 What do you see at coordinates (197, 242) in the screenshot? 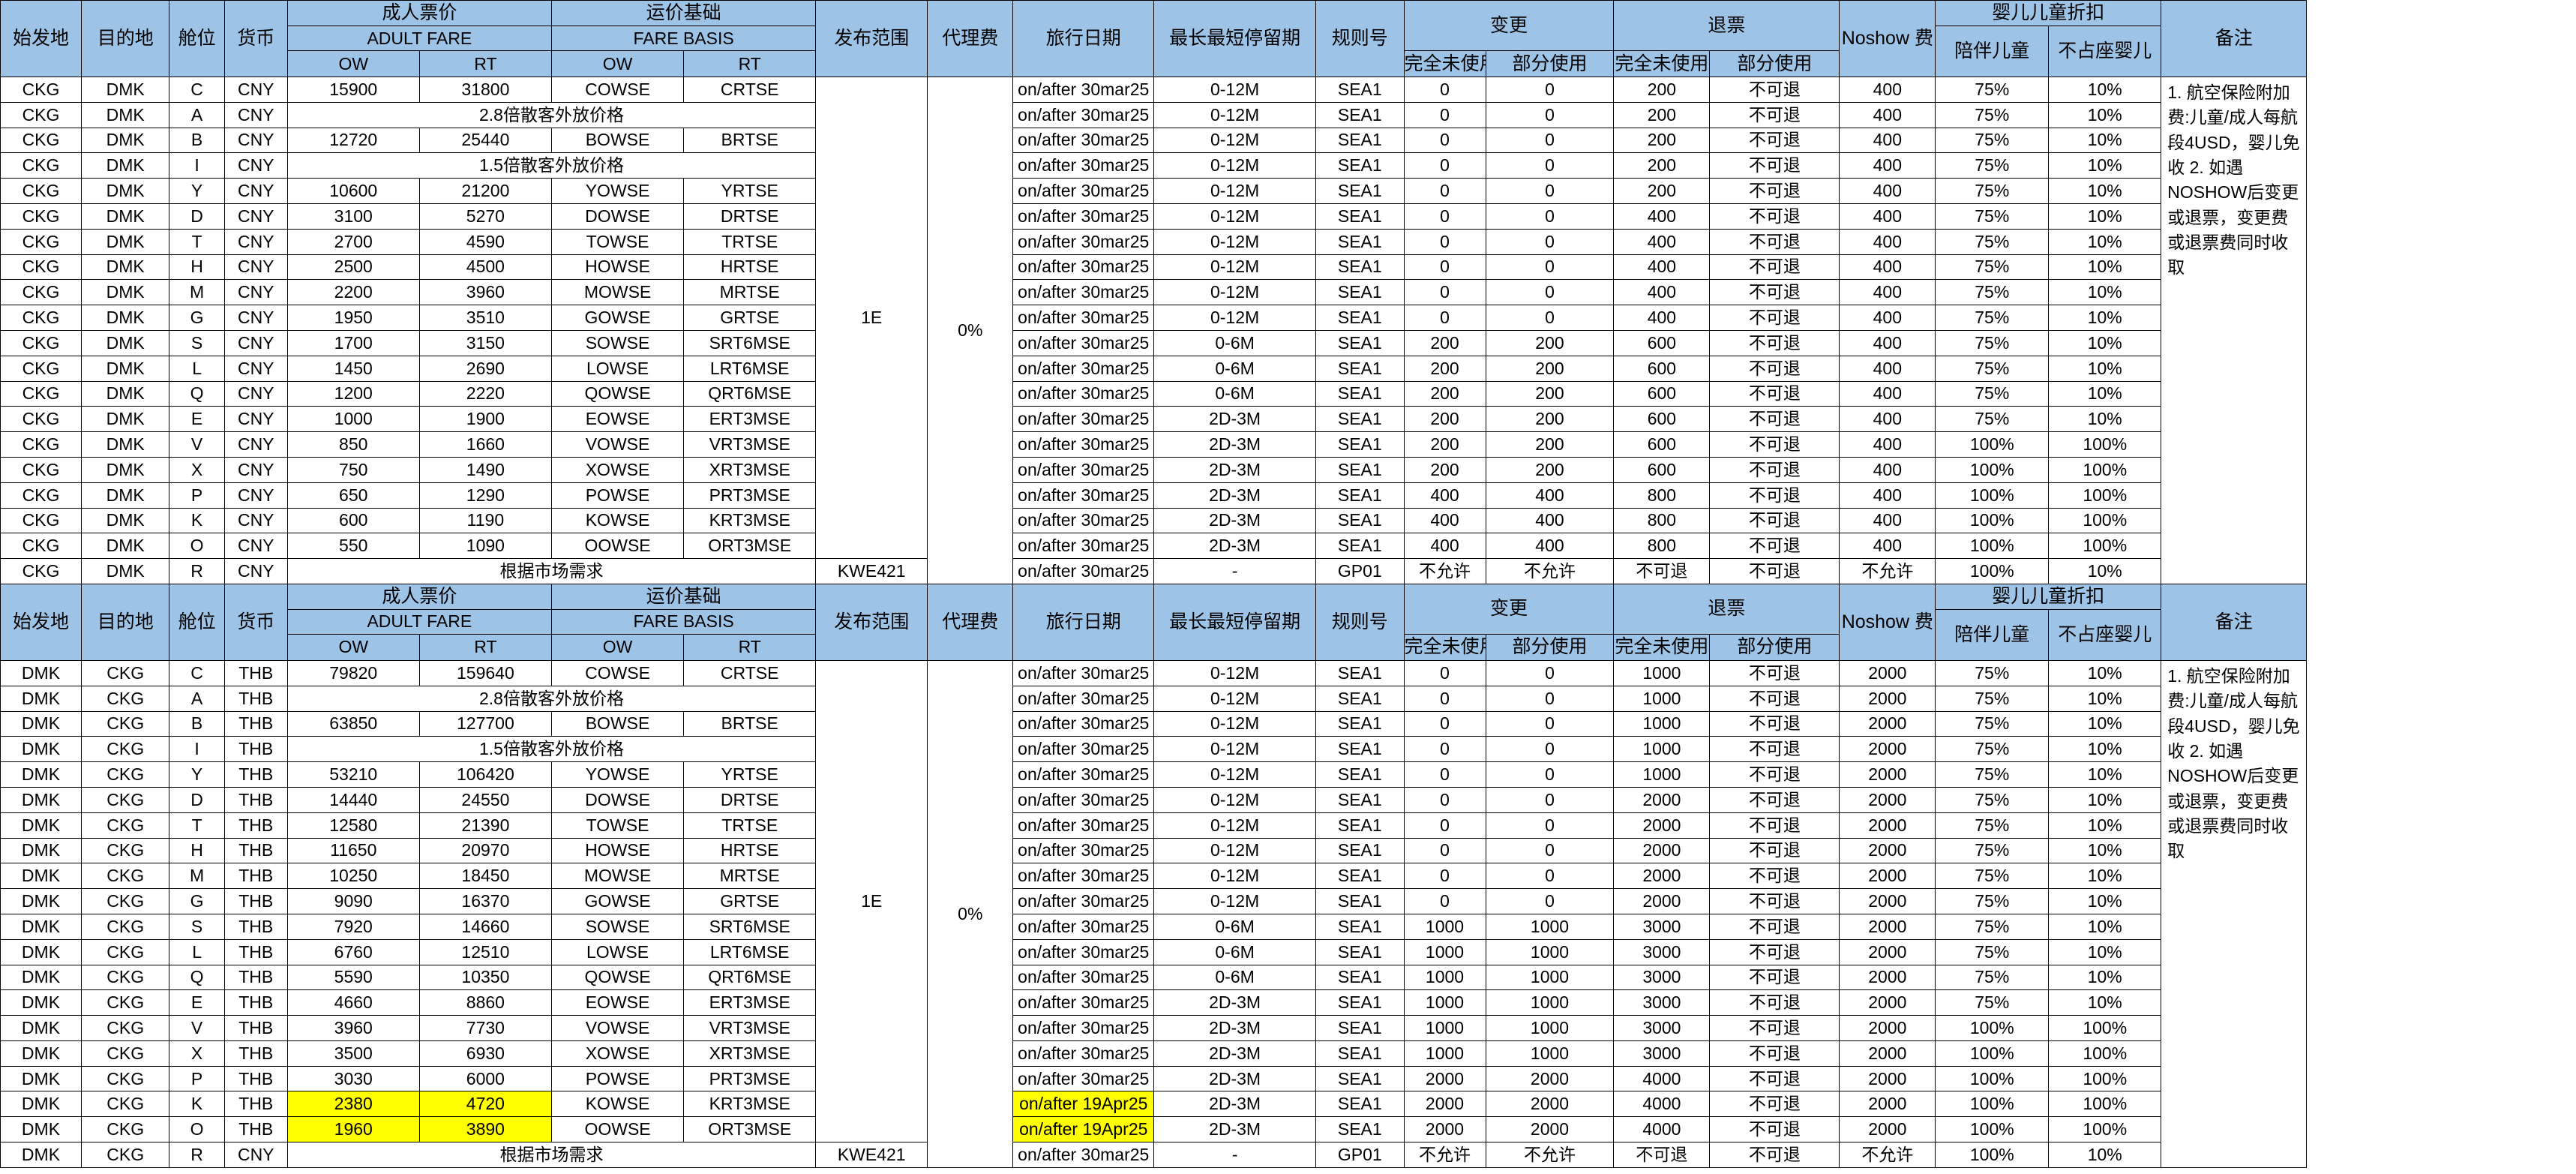
I see `cell-cabin: T` at bounding box center [197, 242].